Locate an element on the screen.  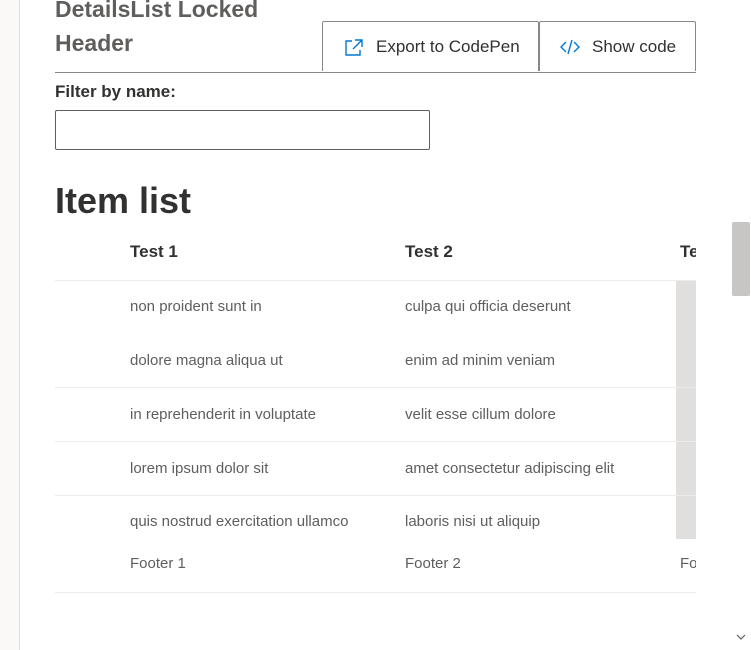
example-title-line2: Header is located at coordinates (94, 43).